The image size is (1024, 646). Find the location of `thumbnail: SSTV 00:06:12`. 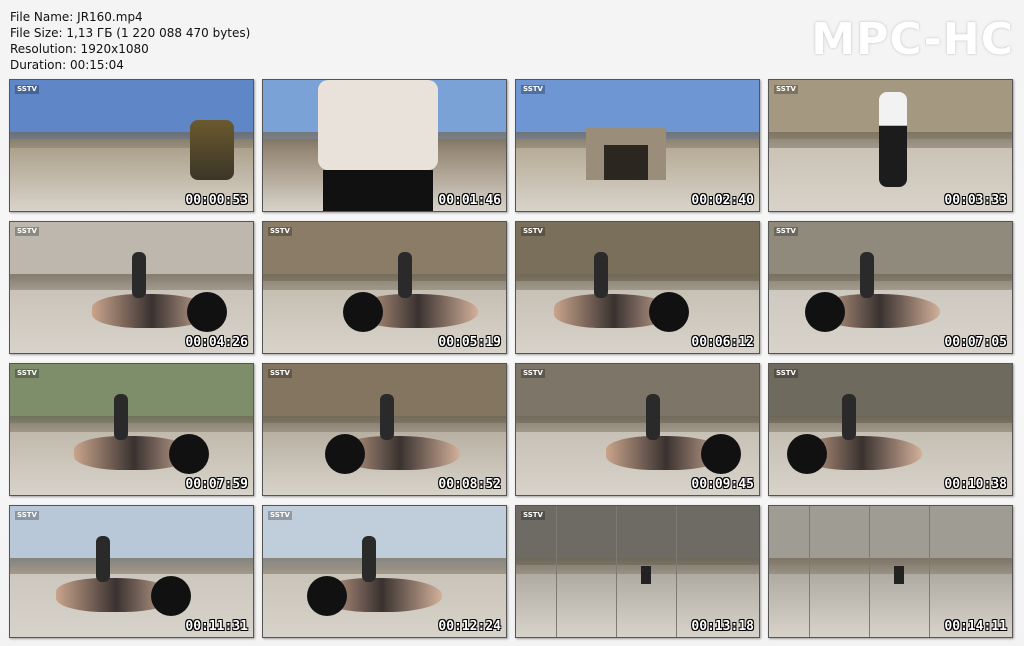

thumbnail: SSTV 00:06:12 is located at coordinates (637, 287).